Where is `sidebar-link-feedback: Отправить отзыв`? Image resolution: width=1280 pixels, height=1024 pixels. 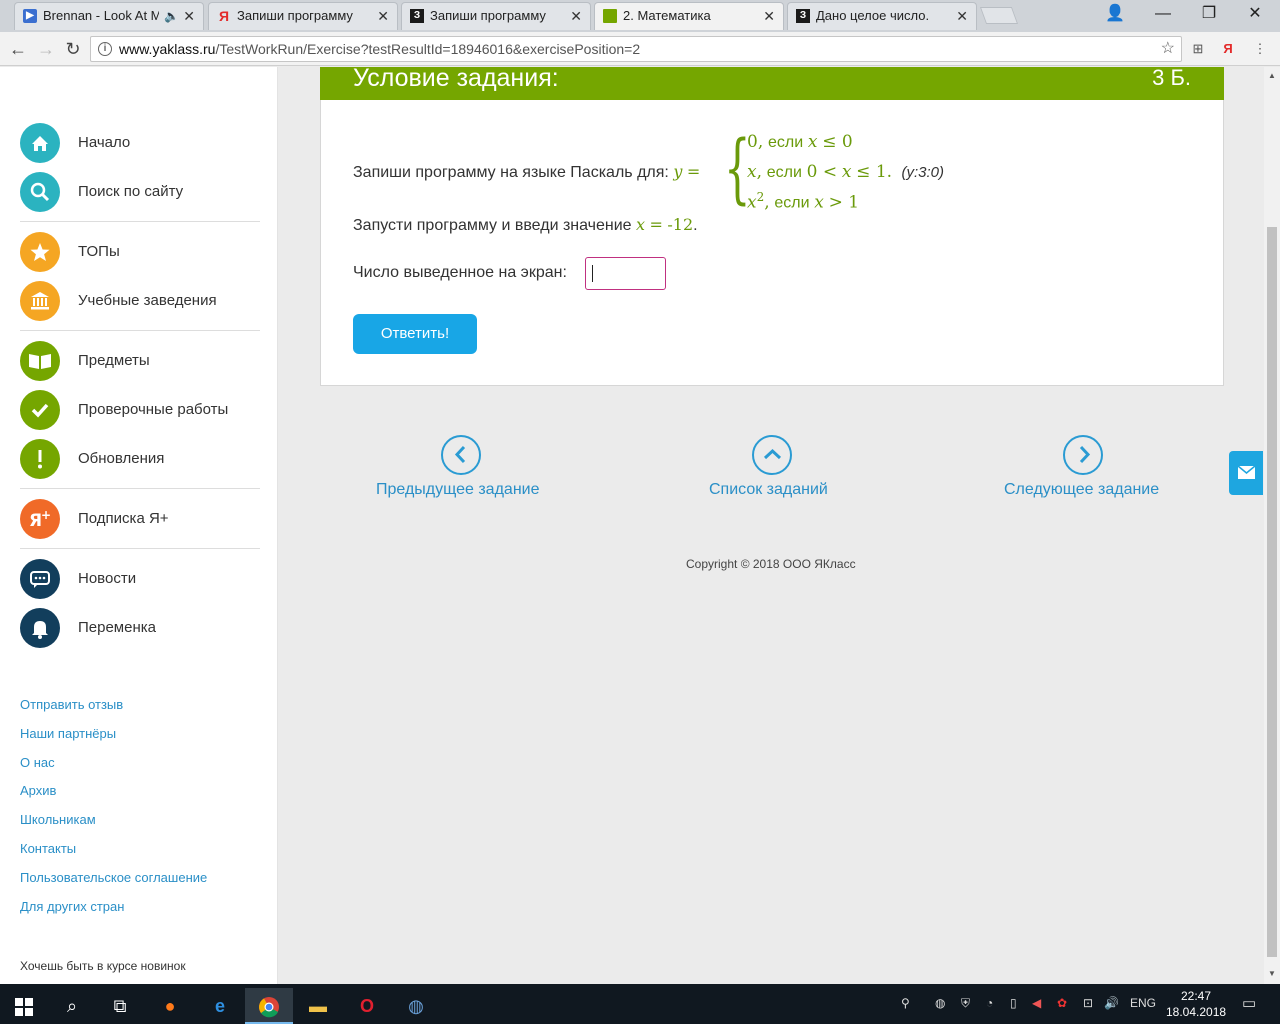
sidebar-link-feedback: Отправить отзыв is located at coordinates (71, 704).